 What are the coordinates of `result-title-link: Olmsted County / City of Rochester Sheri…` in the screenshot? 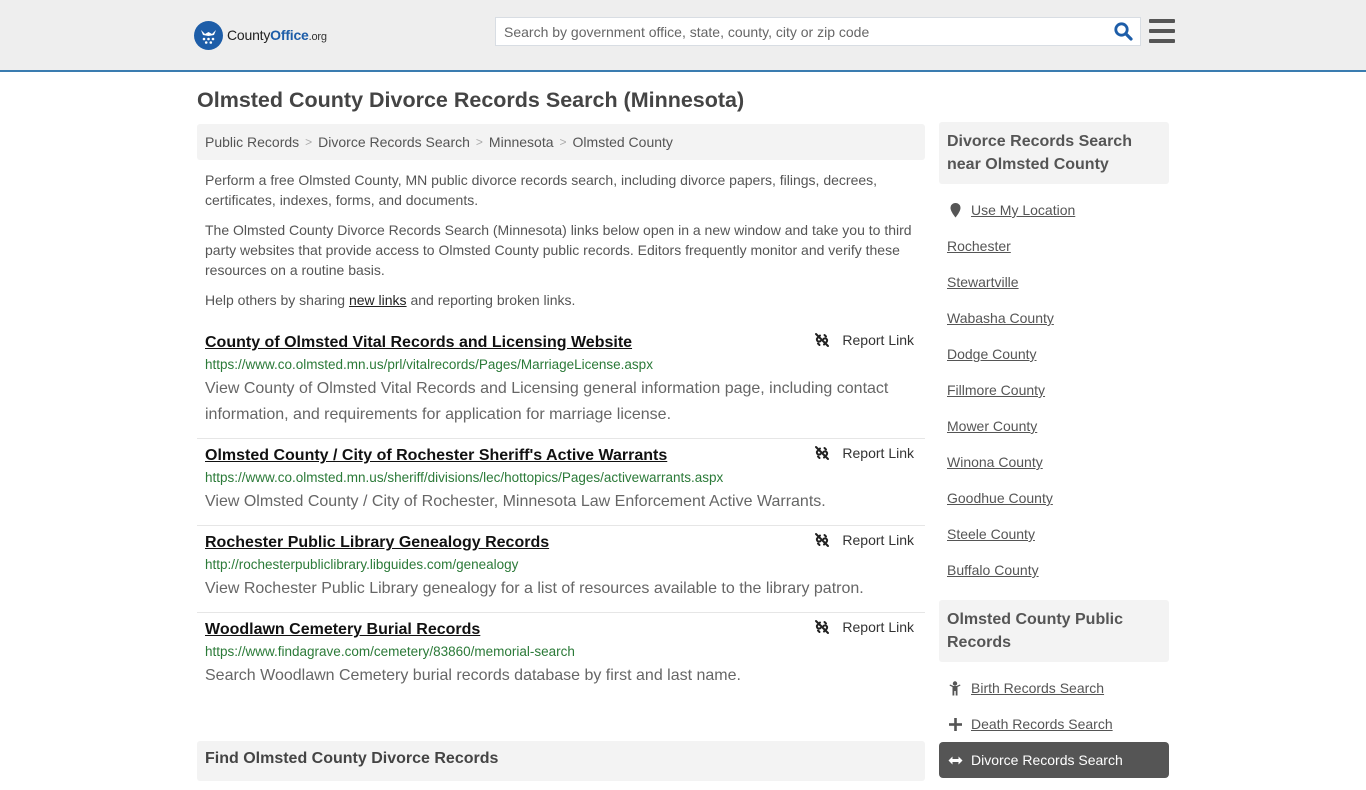 It's located at (436, 456).